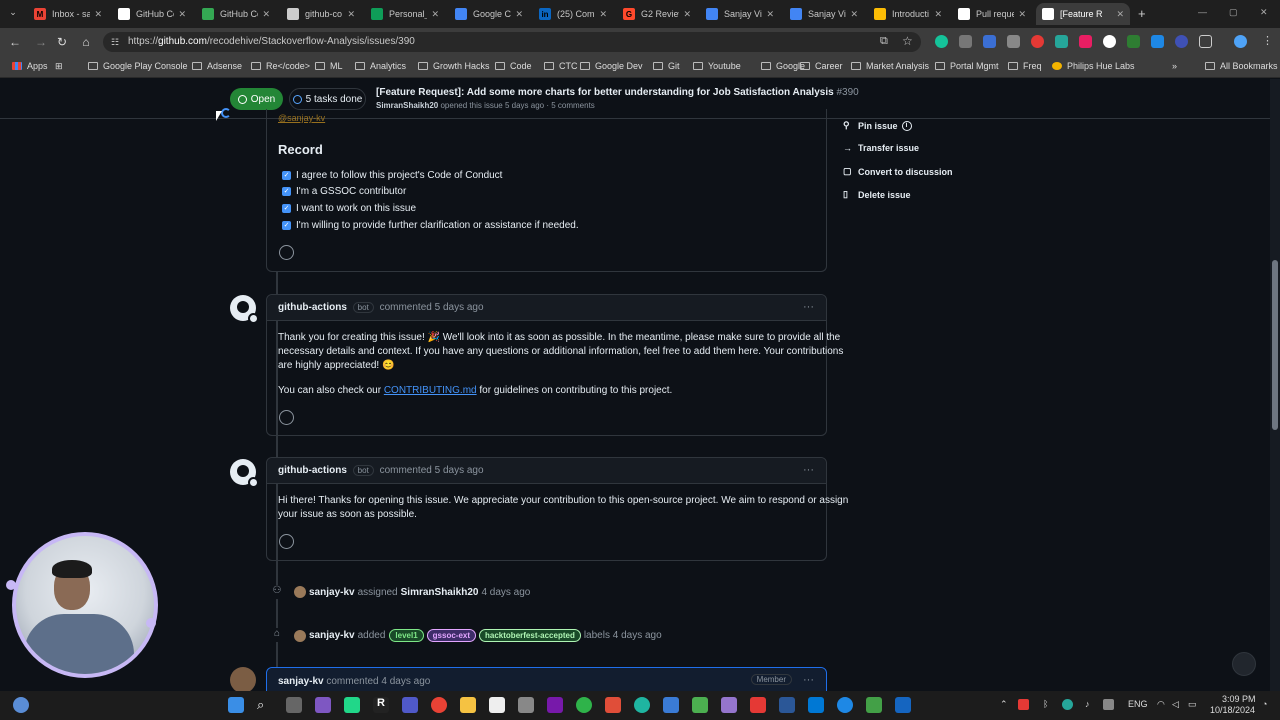 Image resolution: width=1280 pixels, height=720 pixels. I want to click on bookmark-folder: ML, so click(329, 66).